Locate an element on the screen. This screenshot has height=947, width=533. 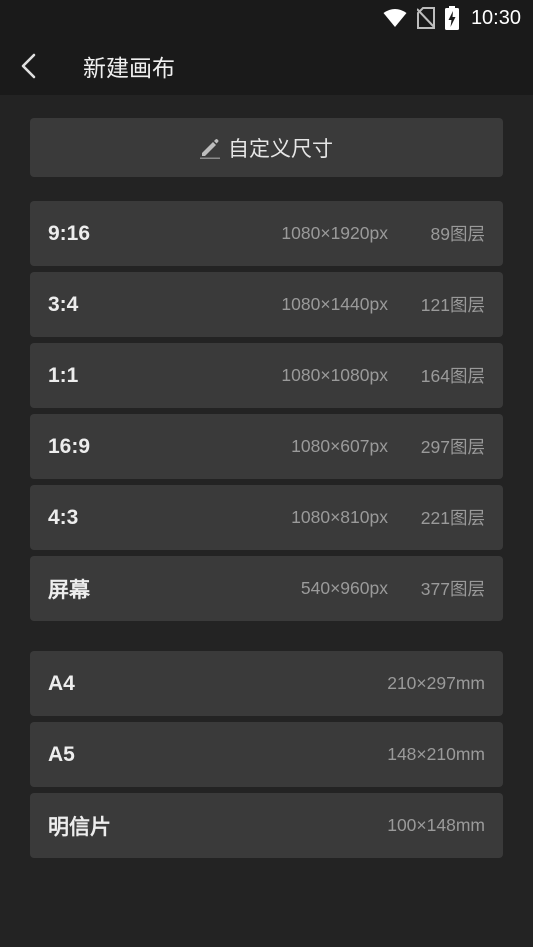
preset-item-4-3: 4:3 1080×810px 221图层 is located at coordinates (266, 517).